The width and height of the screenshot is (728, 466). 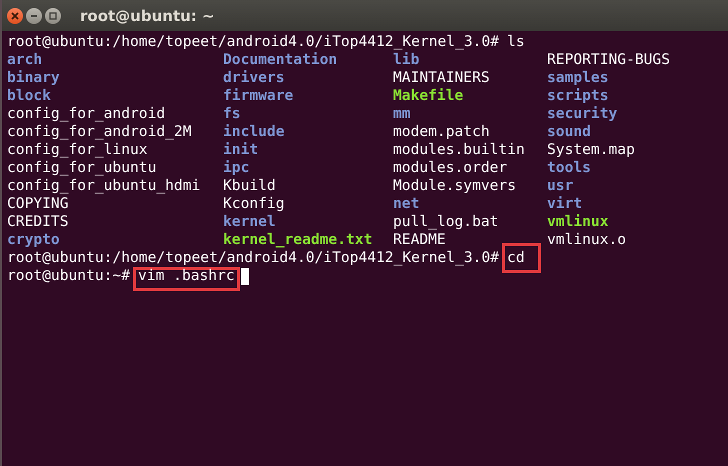 What do you see at coordinates (232, 114) in the screenshot?
I see `file-name: fs` at bounding box center [232, 114].